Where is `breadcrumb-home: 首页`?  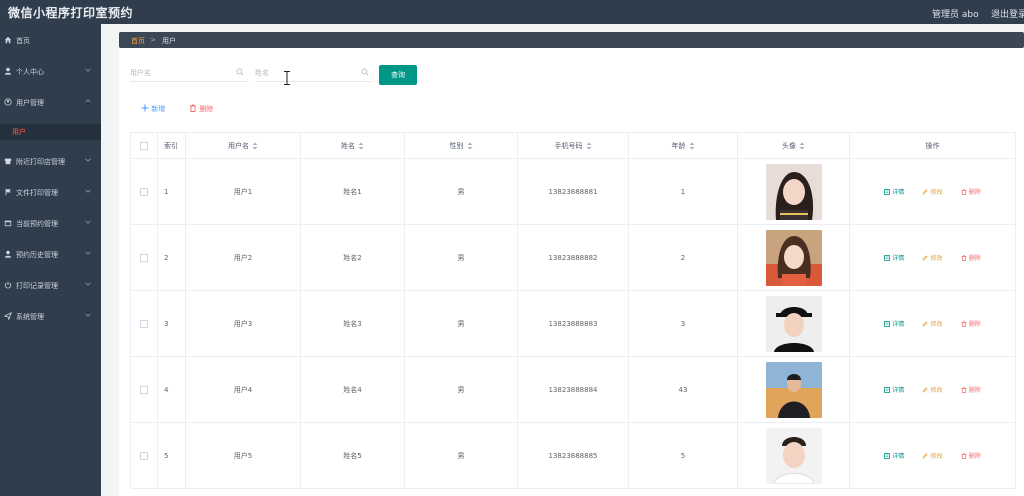 breadcrumb-home: 首页 is located at coordinates (138, 41).